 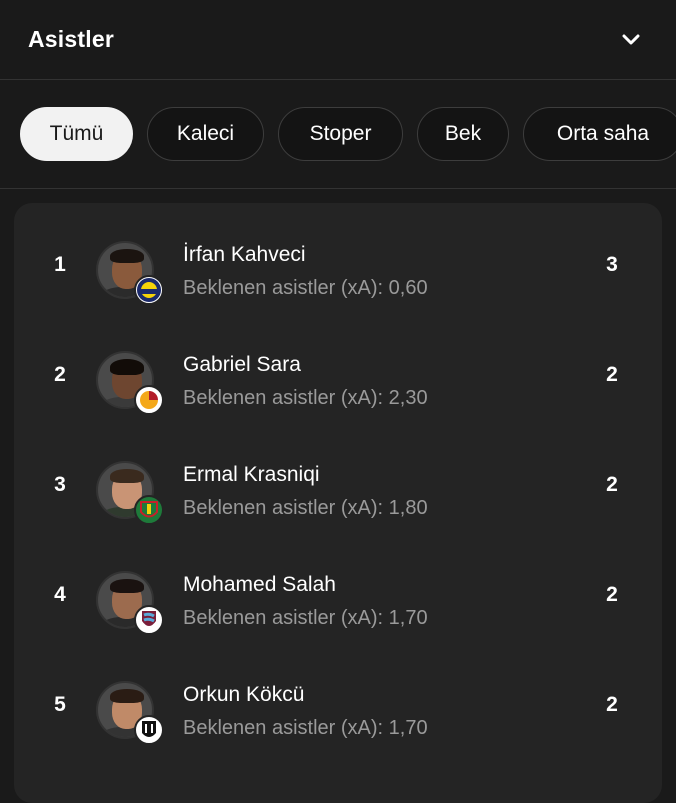 What do you see at coordinates (60, 264) in the screenshot?
I see `rank-number: 1` at bounding box center [60, 264].